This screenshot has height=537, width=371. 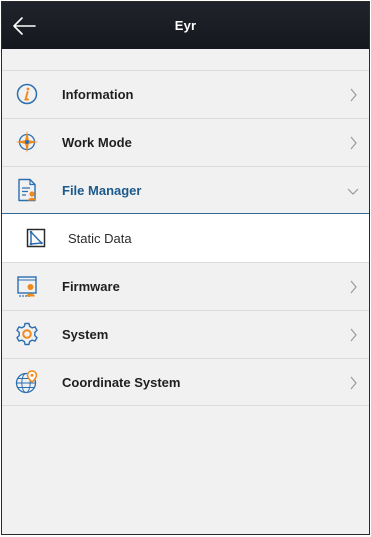 I want to click on menu-item-firmware: Firmware, so click(x=185, y=286).